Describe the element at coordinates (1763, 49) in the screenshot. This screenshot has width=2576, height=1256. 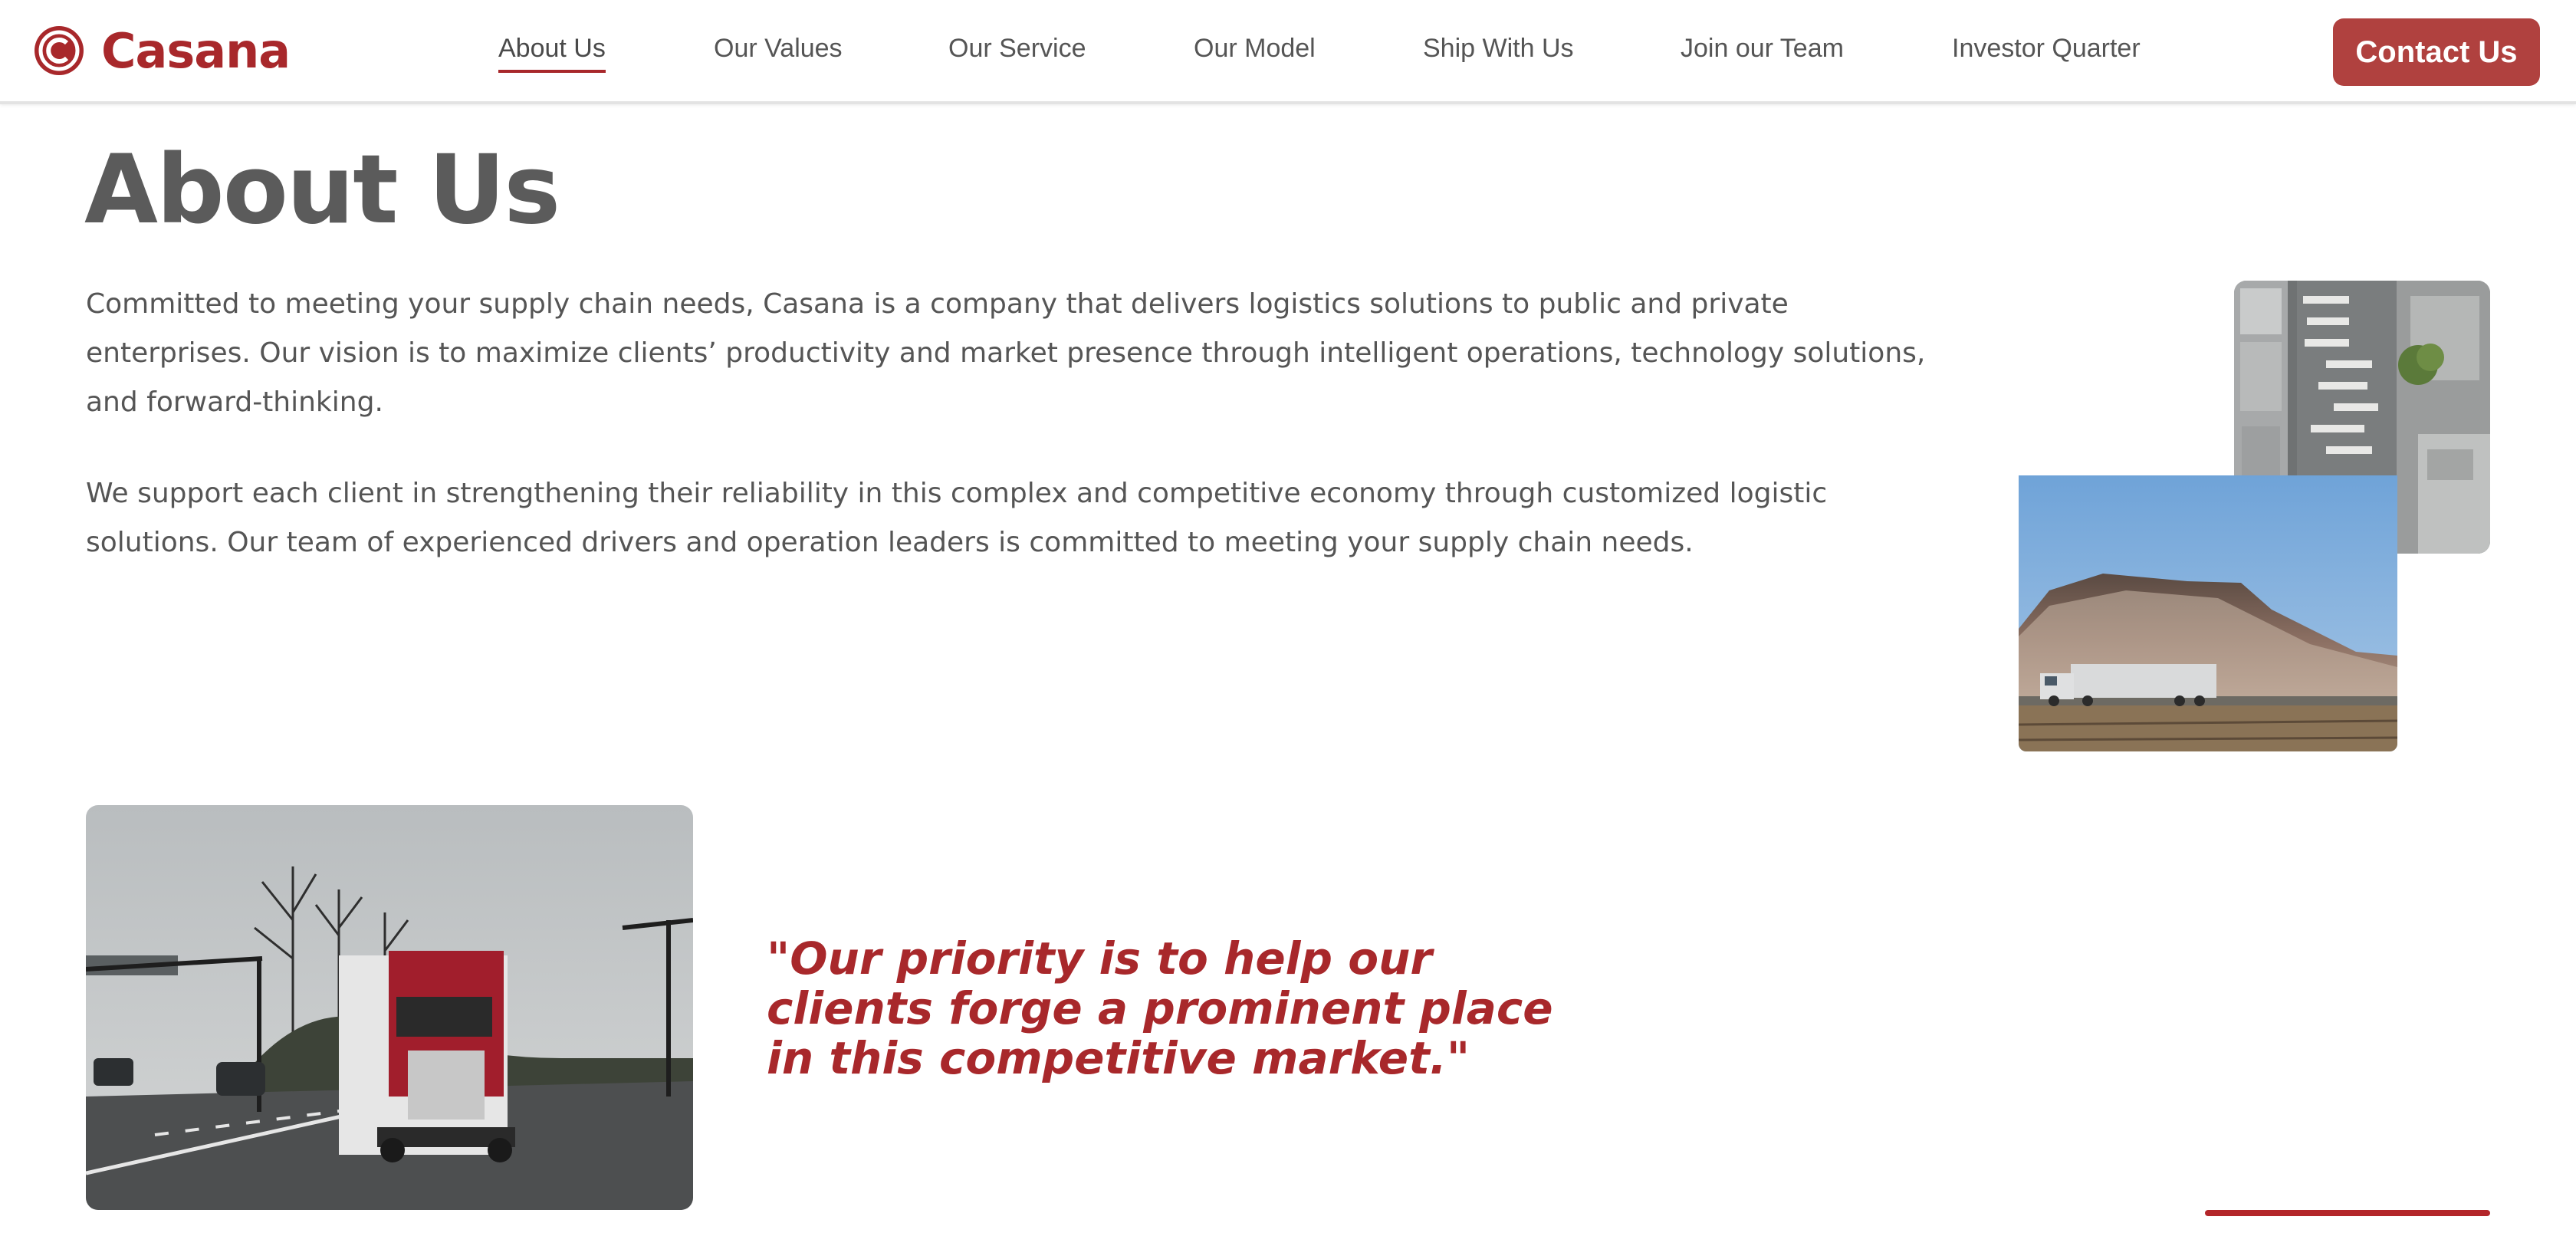
I see `nav-join-our-team: Join our Team` at that location.